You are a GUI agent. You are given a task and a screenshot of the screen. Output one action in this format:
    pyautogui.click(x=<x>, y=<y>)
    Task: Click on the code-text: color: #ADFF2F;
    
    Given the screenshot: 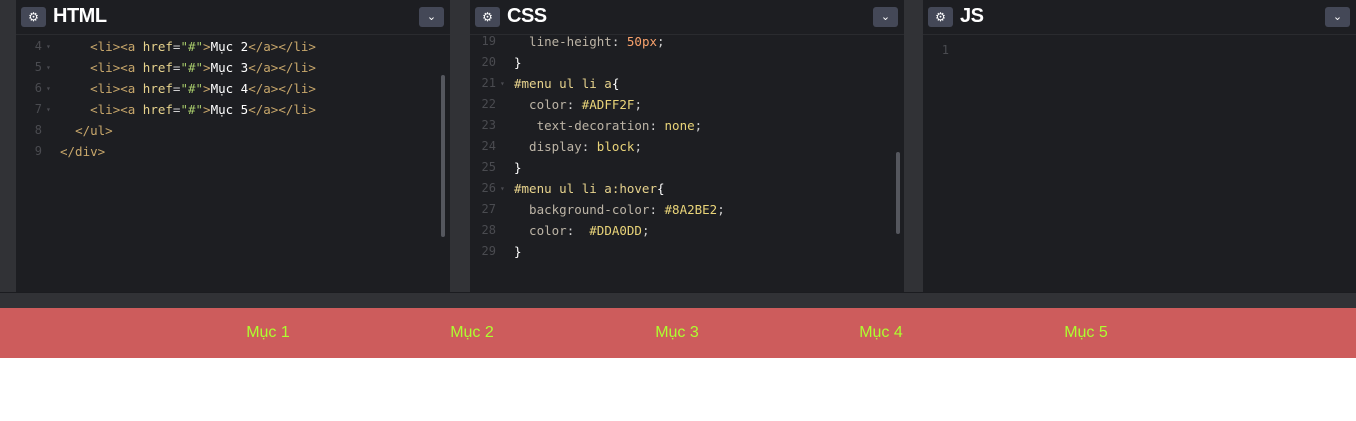 What is the action you would take?
    pyautogui.click(x=578, y=104)
    